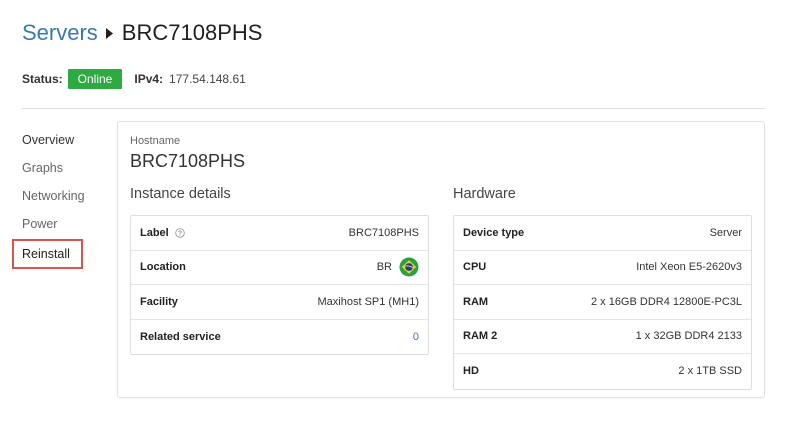 The image size is (800, 436). I want to click on breadcrumb: Servers BRC7108PHS, so click(142, 33).